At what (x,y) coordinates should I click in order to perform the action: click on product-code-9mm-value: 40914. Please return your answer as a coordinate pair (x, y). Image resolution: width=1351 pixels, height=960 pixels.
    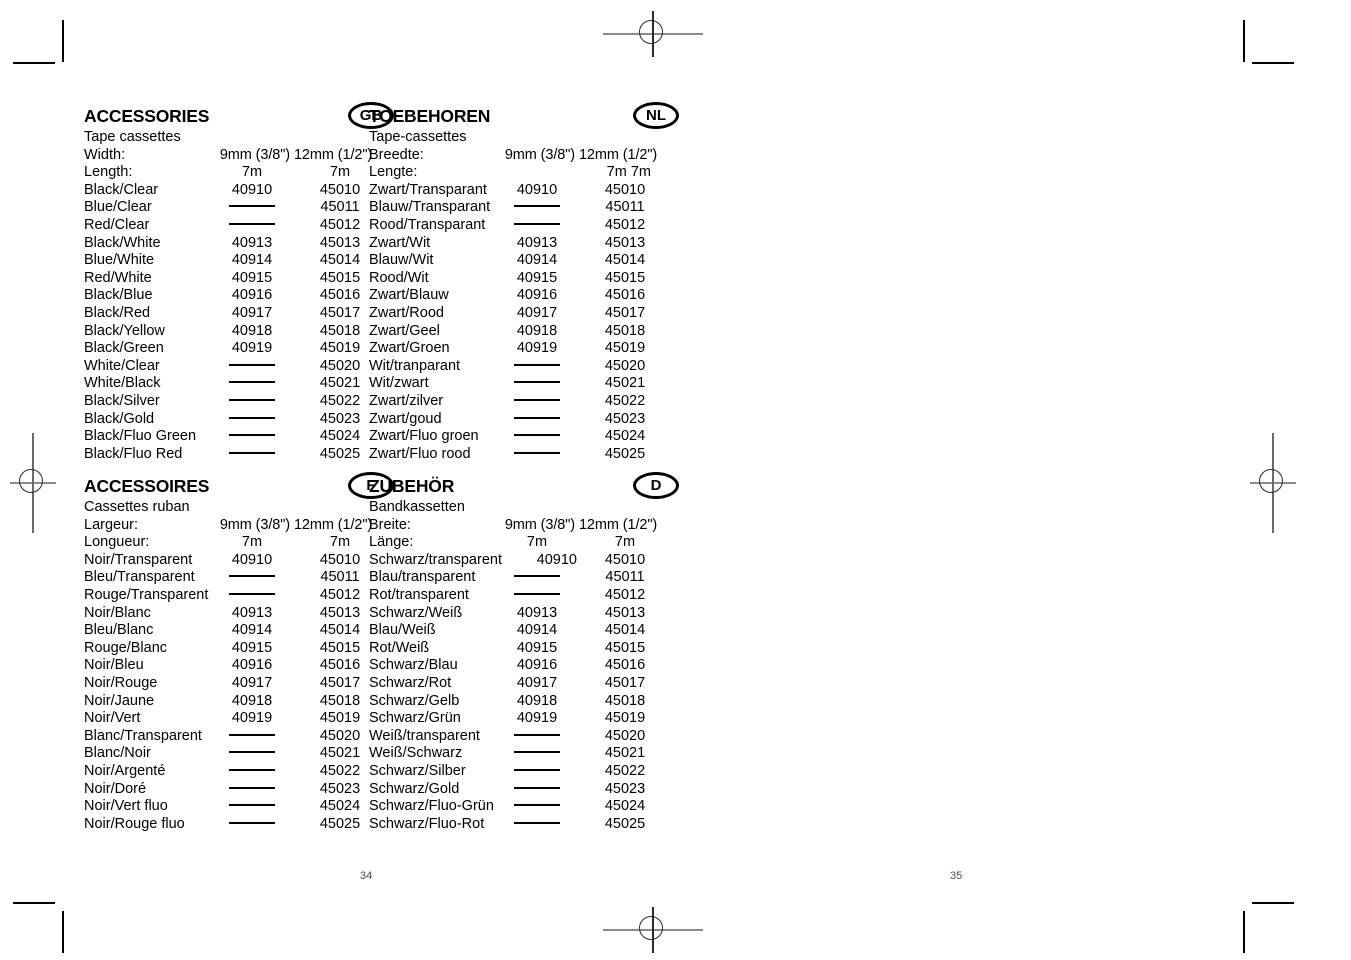
    Looking at the image, I should click on (537, 630).